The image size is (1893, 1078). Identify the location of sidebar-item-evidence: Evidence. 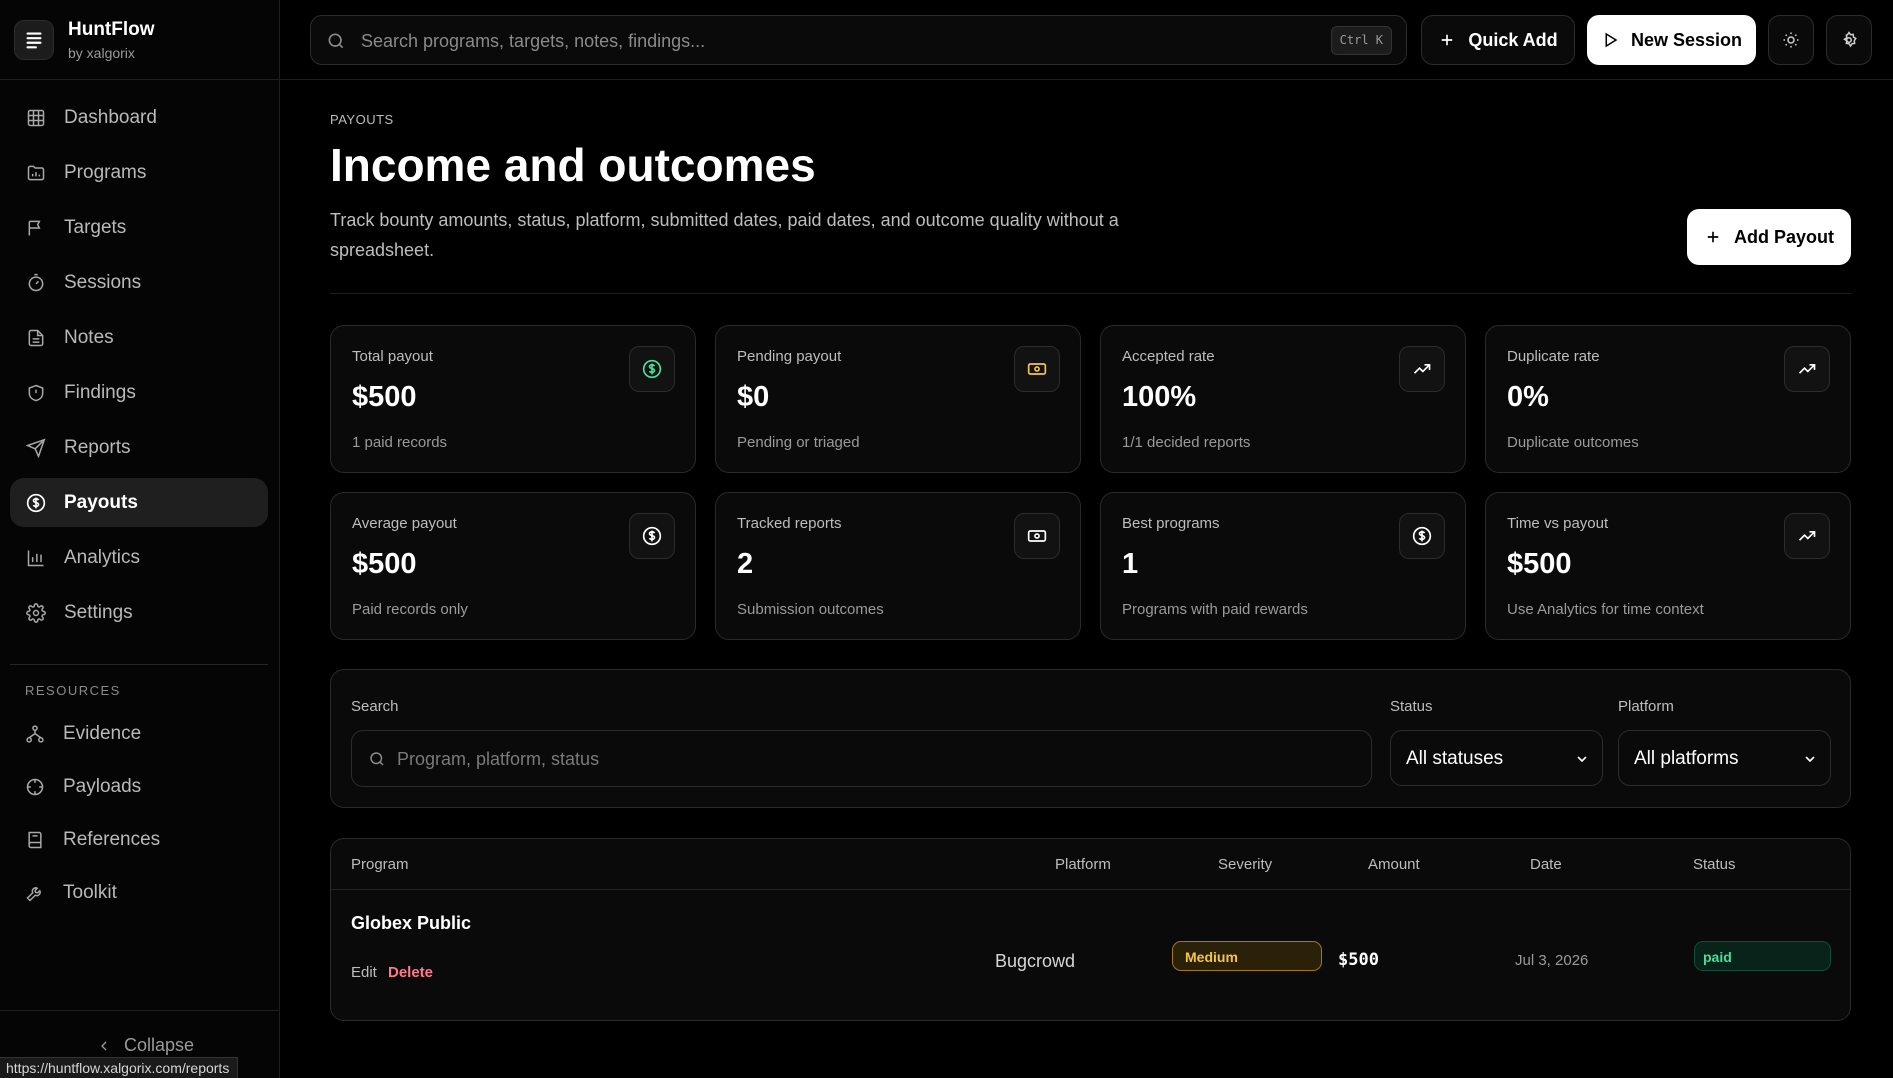
(139, 733).